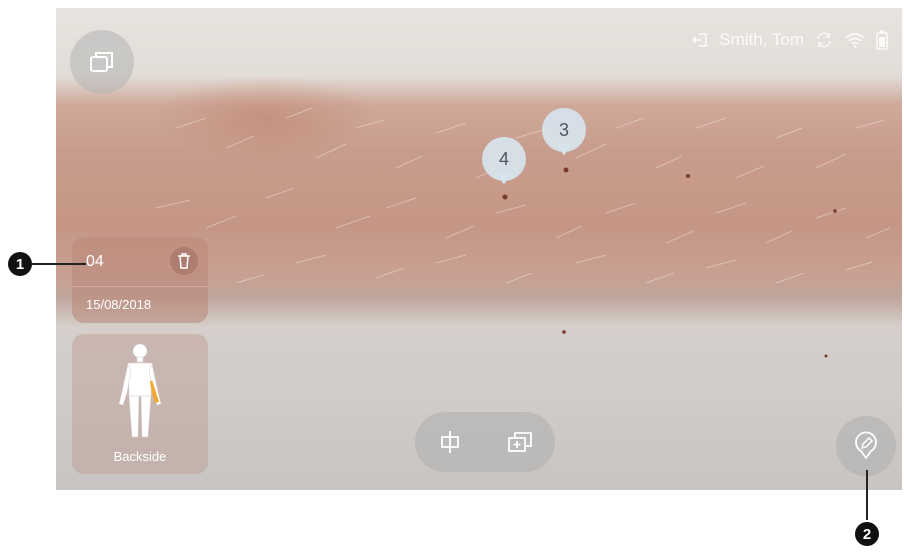 The image size is (904, 552). Describe the element at coordinates (855, 40) in the screenshot. I see `wifi-icon` at that location.